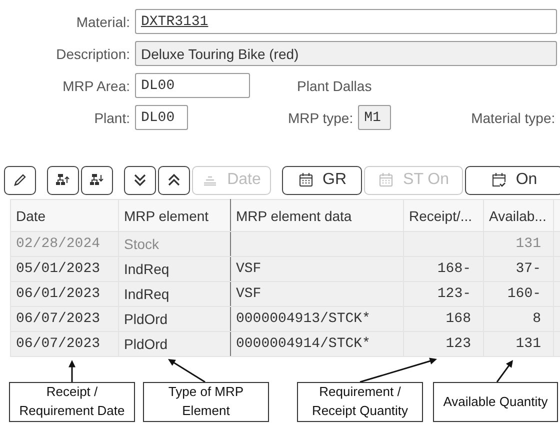 The image size is (560, 423). What do you see at coordinates (512, 180) in the screenshot?
I see `toolbar-button: On` at bounding box center [512, 180].